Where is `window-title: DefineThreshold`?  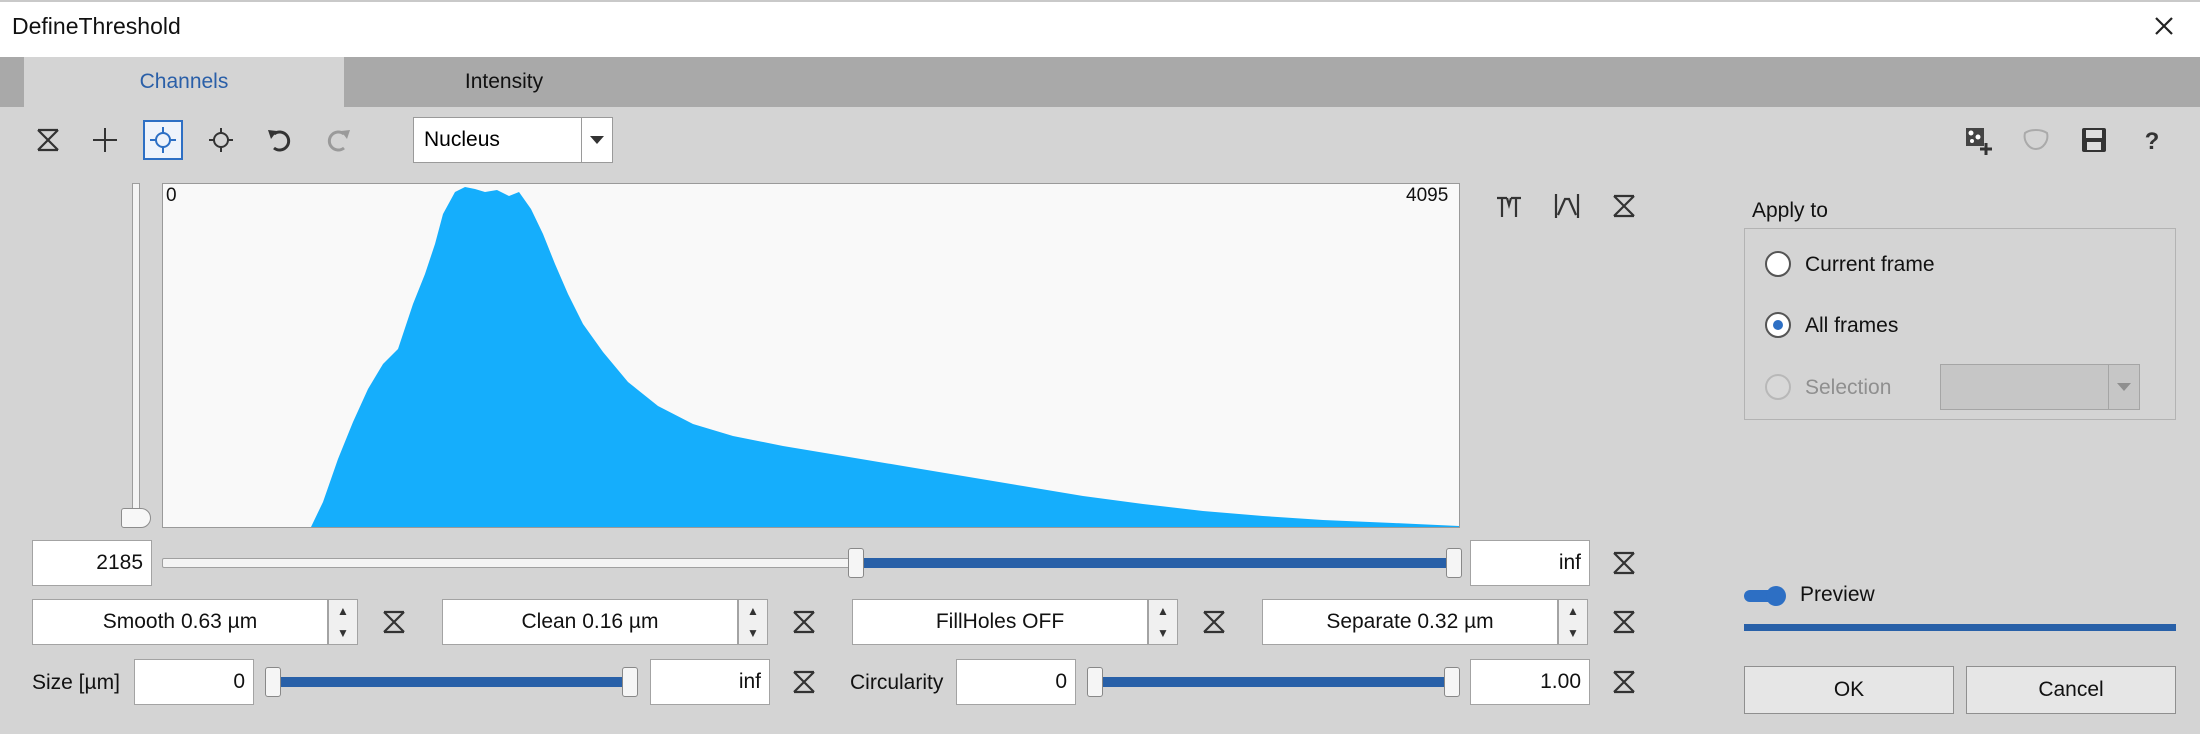
window-title: DefineThreshold is located at coordinates (96, 26).